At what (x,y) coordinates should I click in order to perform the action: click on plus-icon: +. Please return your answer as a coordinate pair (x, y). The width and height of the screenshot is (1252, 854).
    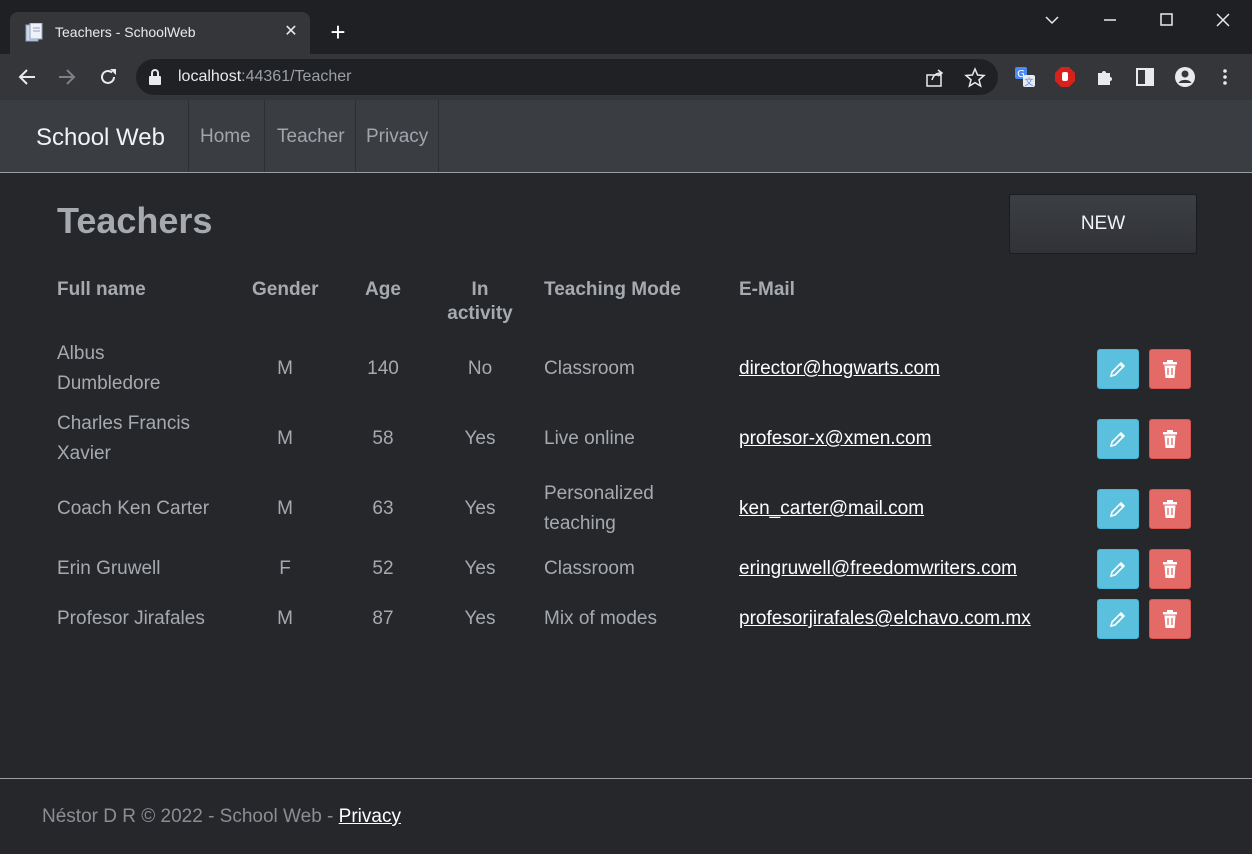
    Looking at the image, I should click on (338, 32).